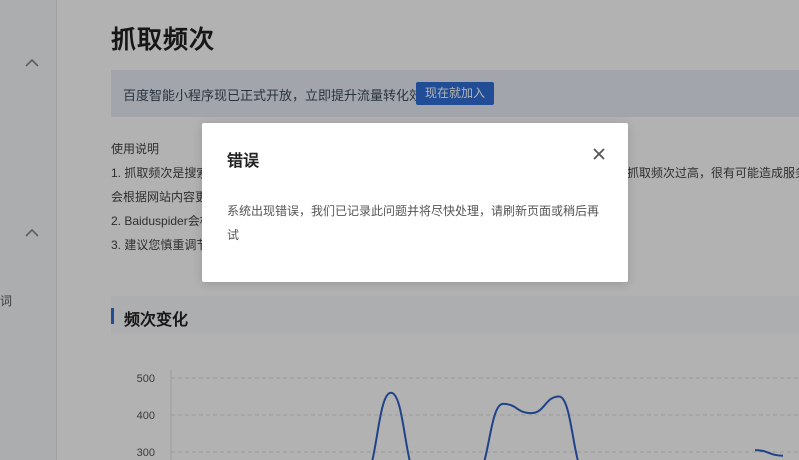 This screenshot has width=799, height=460. I want to click on close-icon, so click(599, 154).